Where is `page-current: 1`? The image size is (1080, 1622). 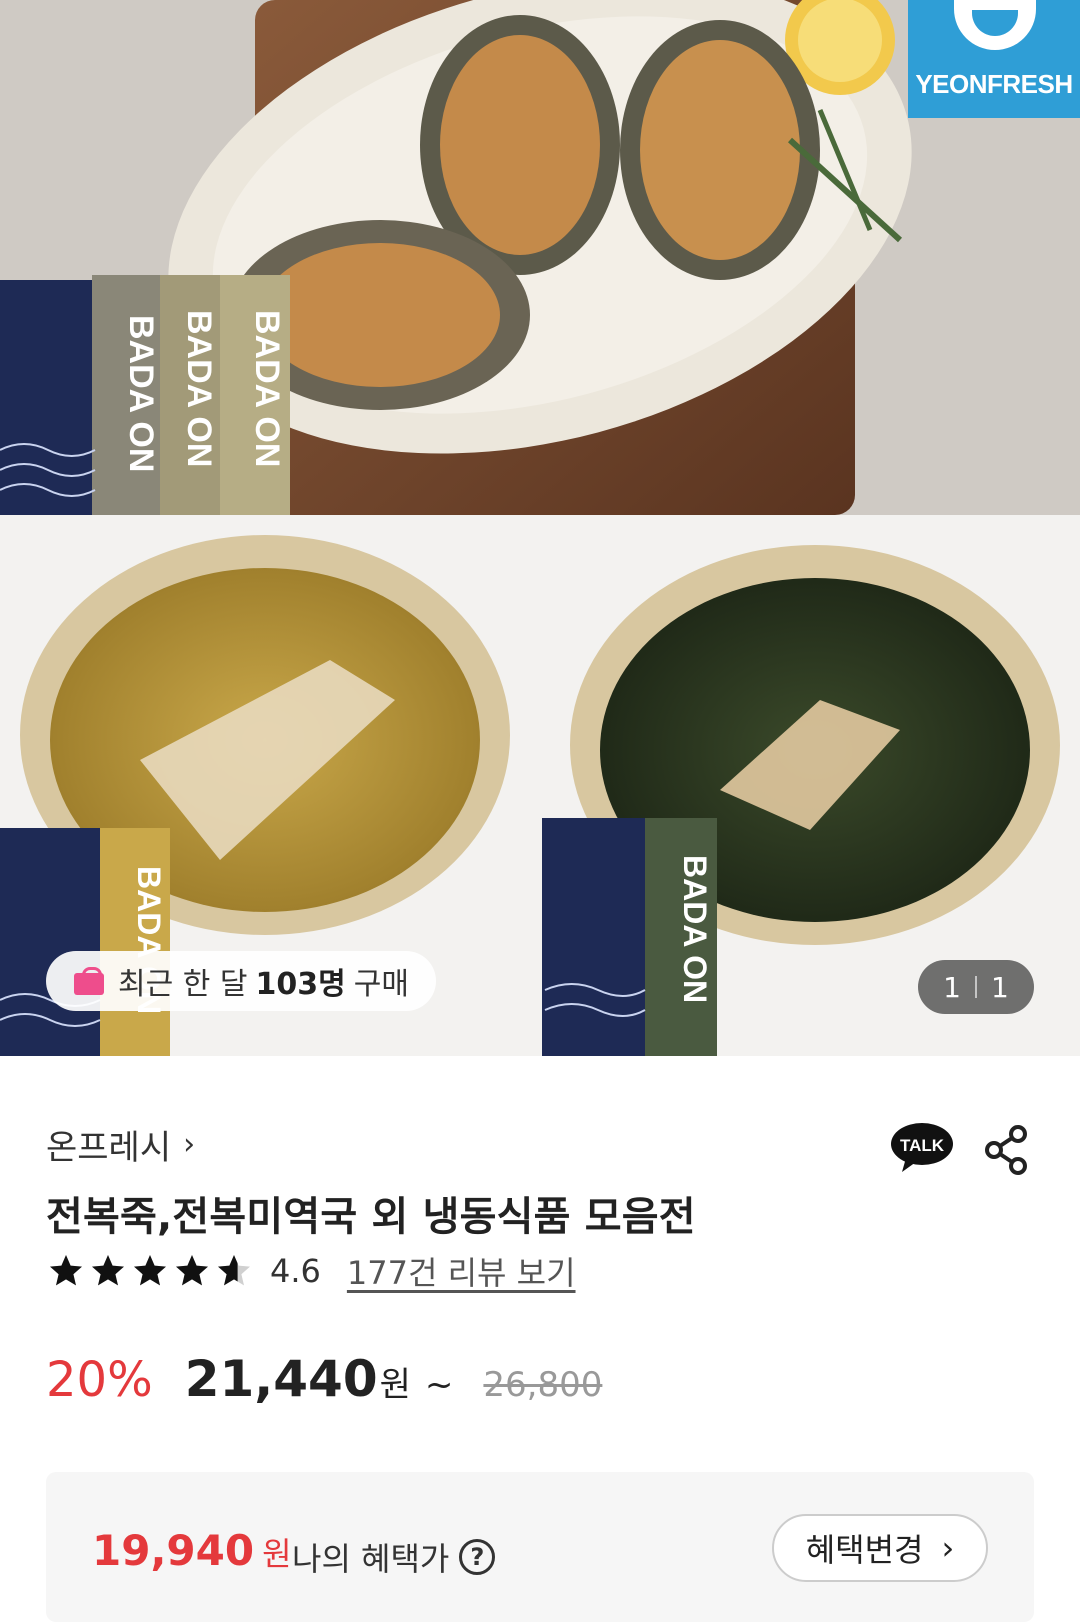 page-current: 1 is located at coordinates (952, 987).